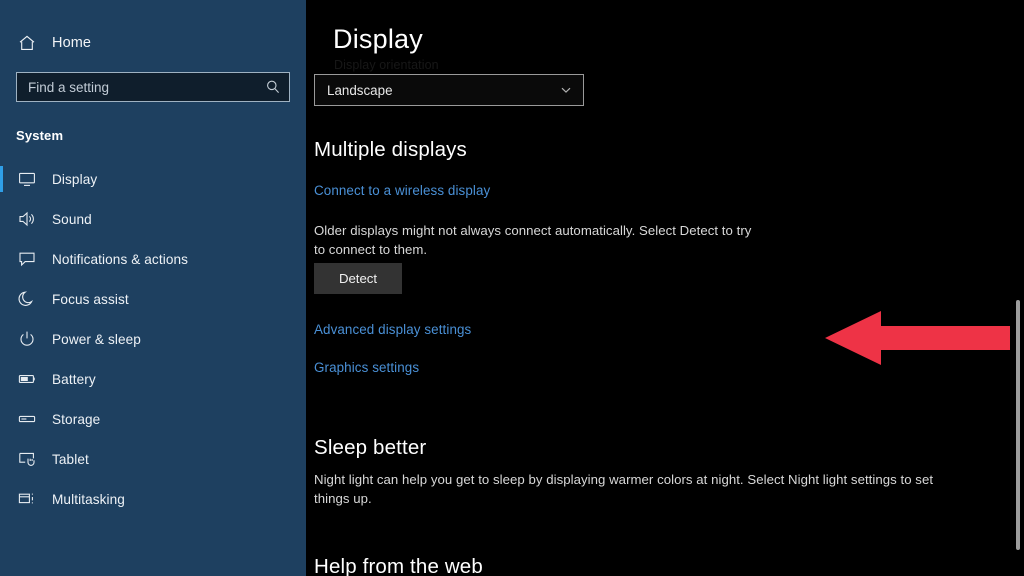 This screenshot has height=576, width=1024. Describe the element at coordinates (96, 339) in the screenshot. I see `sidebar-item-label: Power & sleep` at that location.